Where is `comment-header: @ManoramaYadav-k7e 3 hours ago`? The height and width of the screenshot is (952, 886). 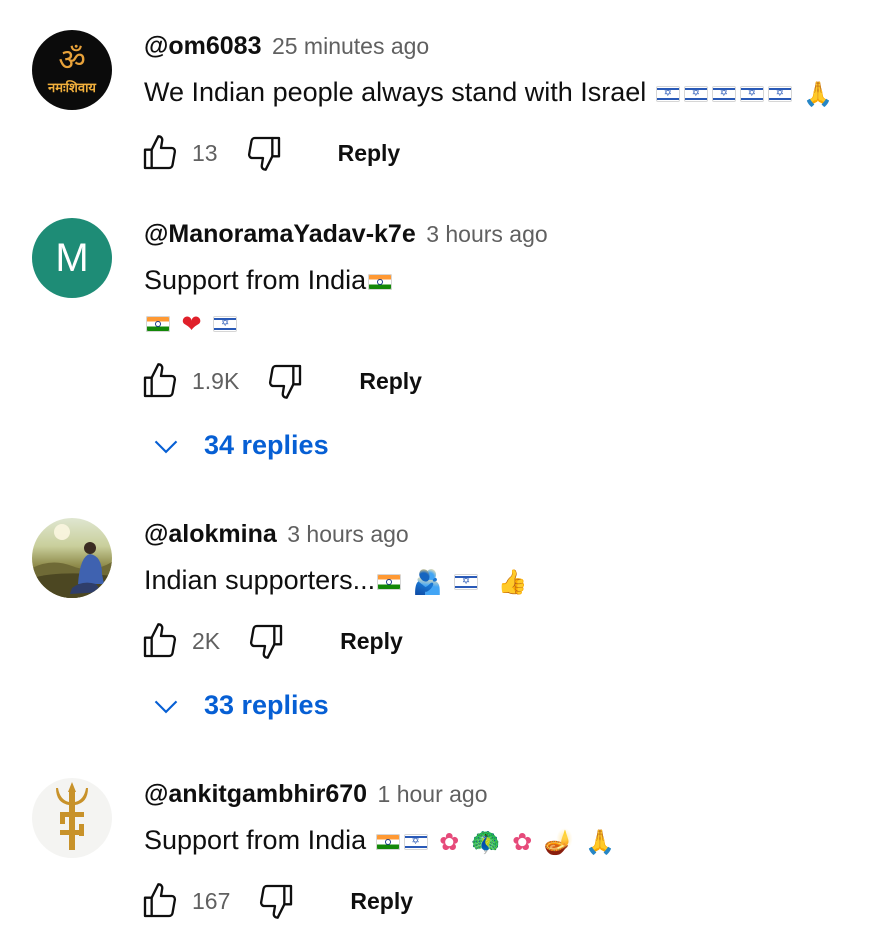
comment-header: @ManoramaYadav-k7e 3 hours ago is located at coordinates (346, 234).